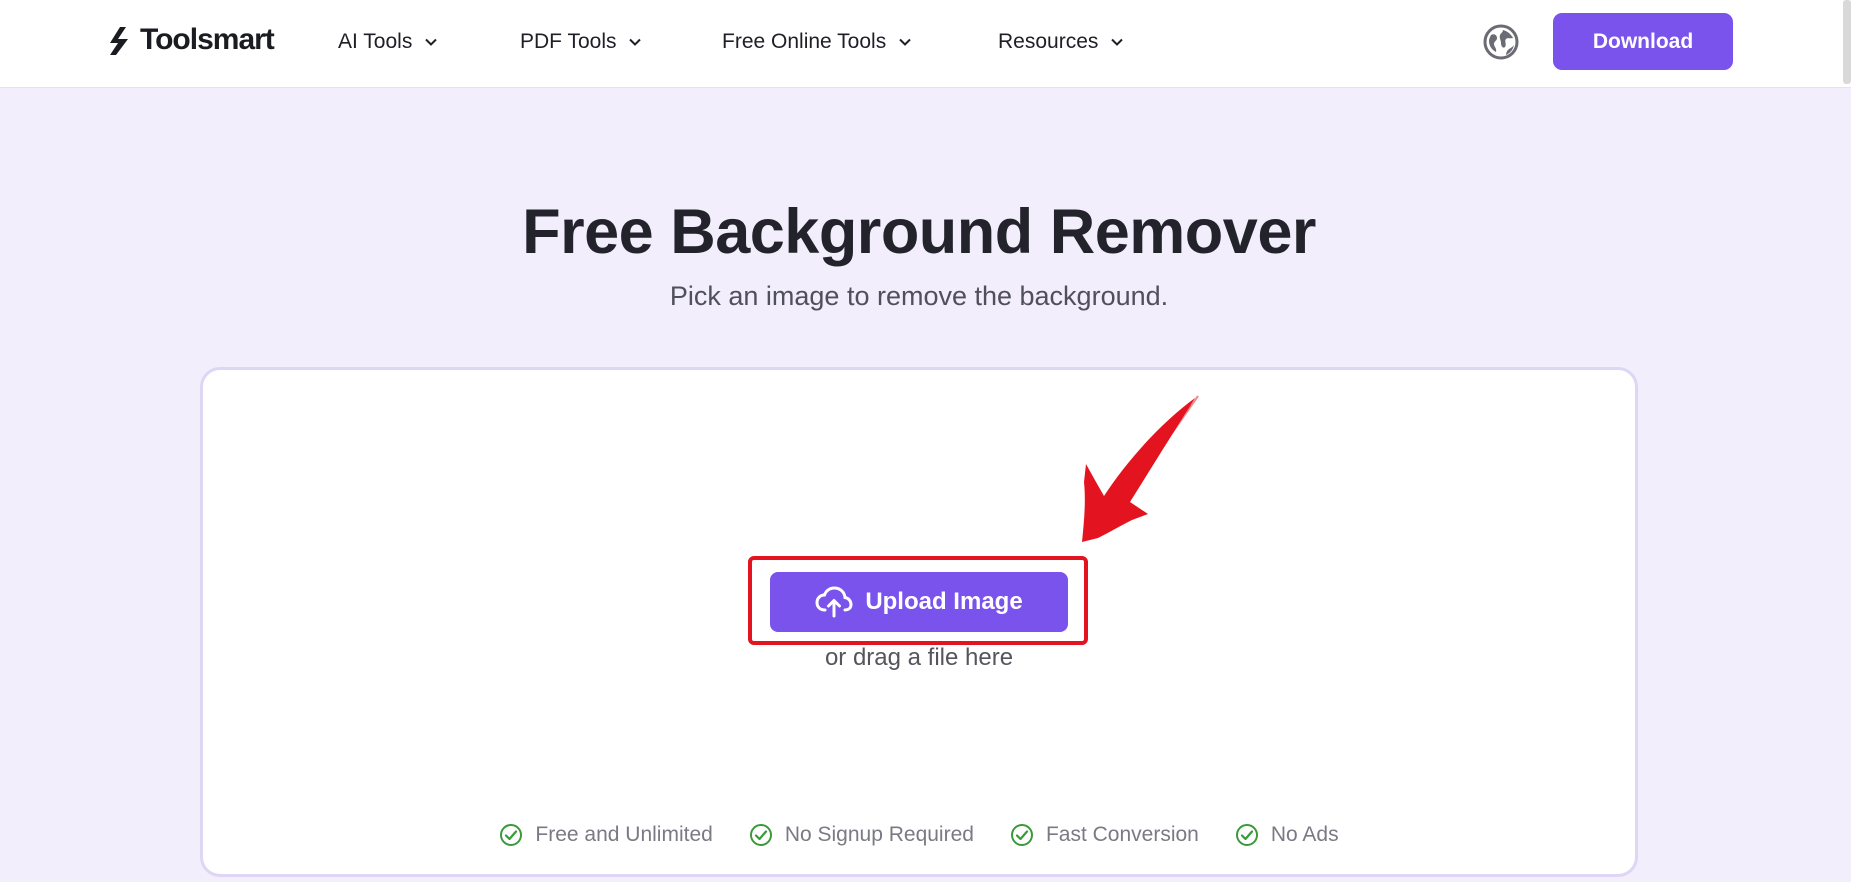  Describe the element at coordinates (919, 657) in the screenshot. I see `drag-hint: or drag a file here` at that location.